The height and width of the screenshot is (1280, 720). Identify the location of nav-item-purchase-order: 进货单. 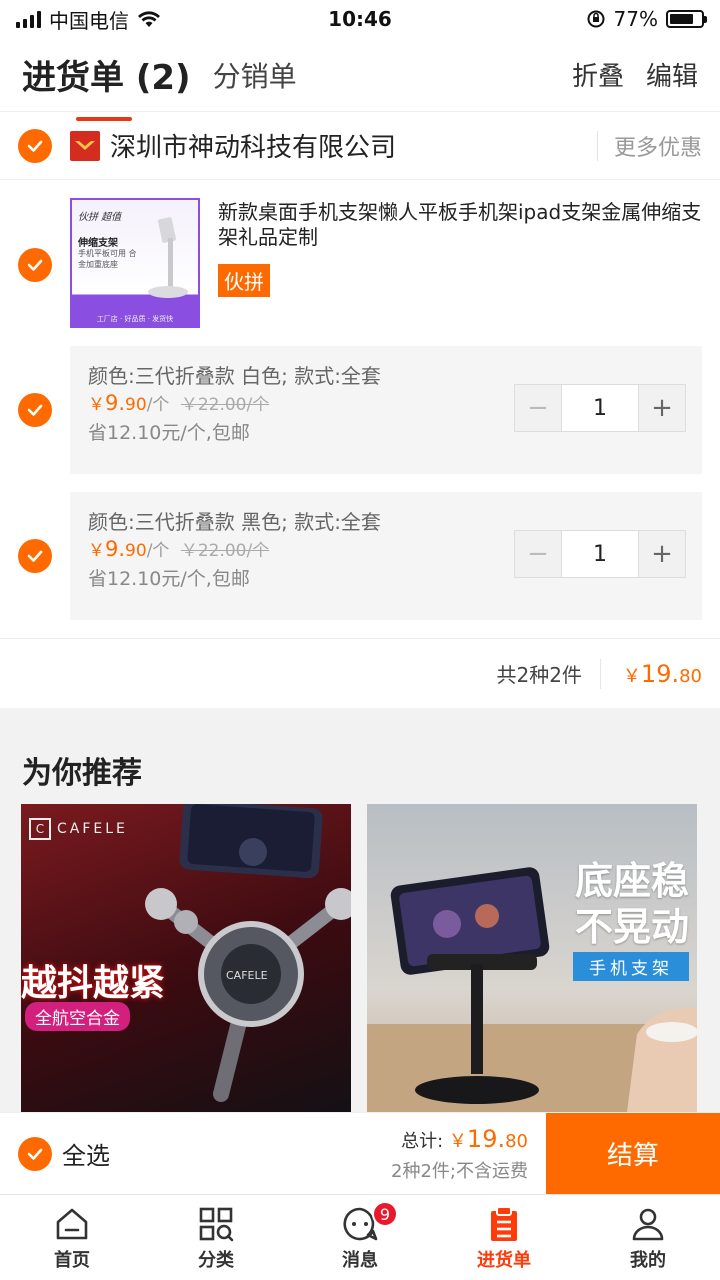
(504, 1237).